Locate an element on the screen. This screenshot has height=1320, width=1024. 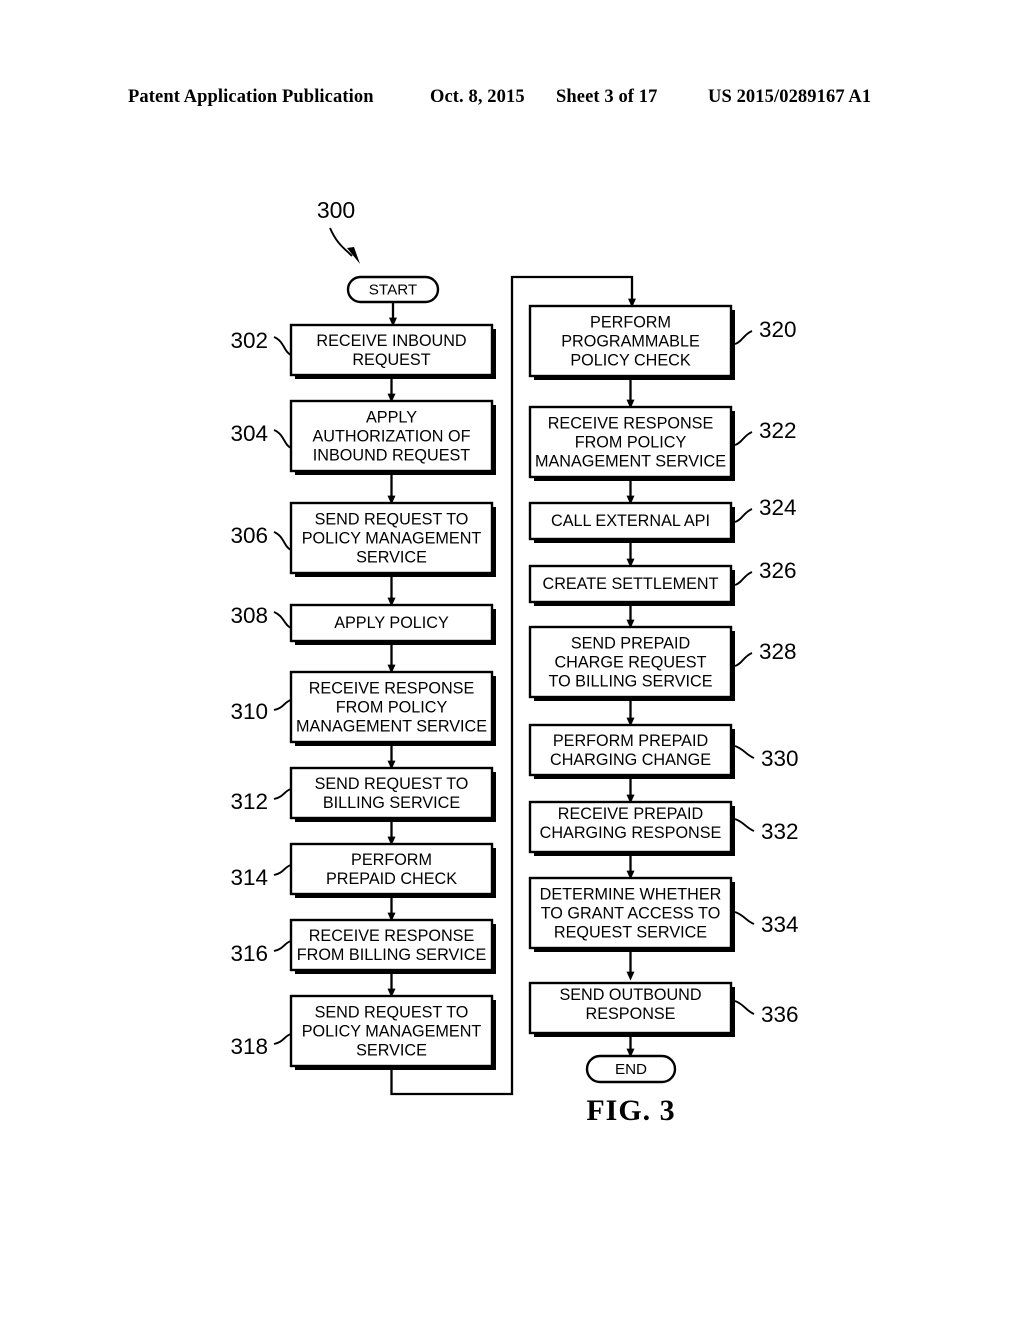
box-312-line-1: SEND REQUEST TO is located at coordinates (392, 784).